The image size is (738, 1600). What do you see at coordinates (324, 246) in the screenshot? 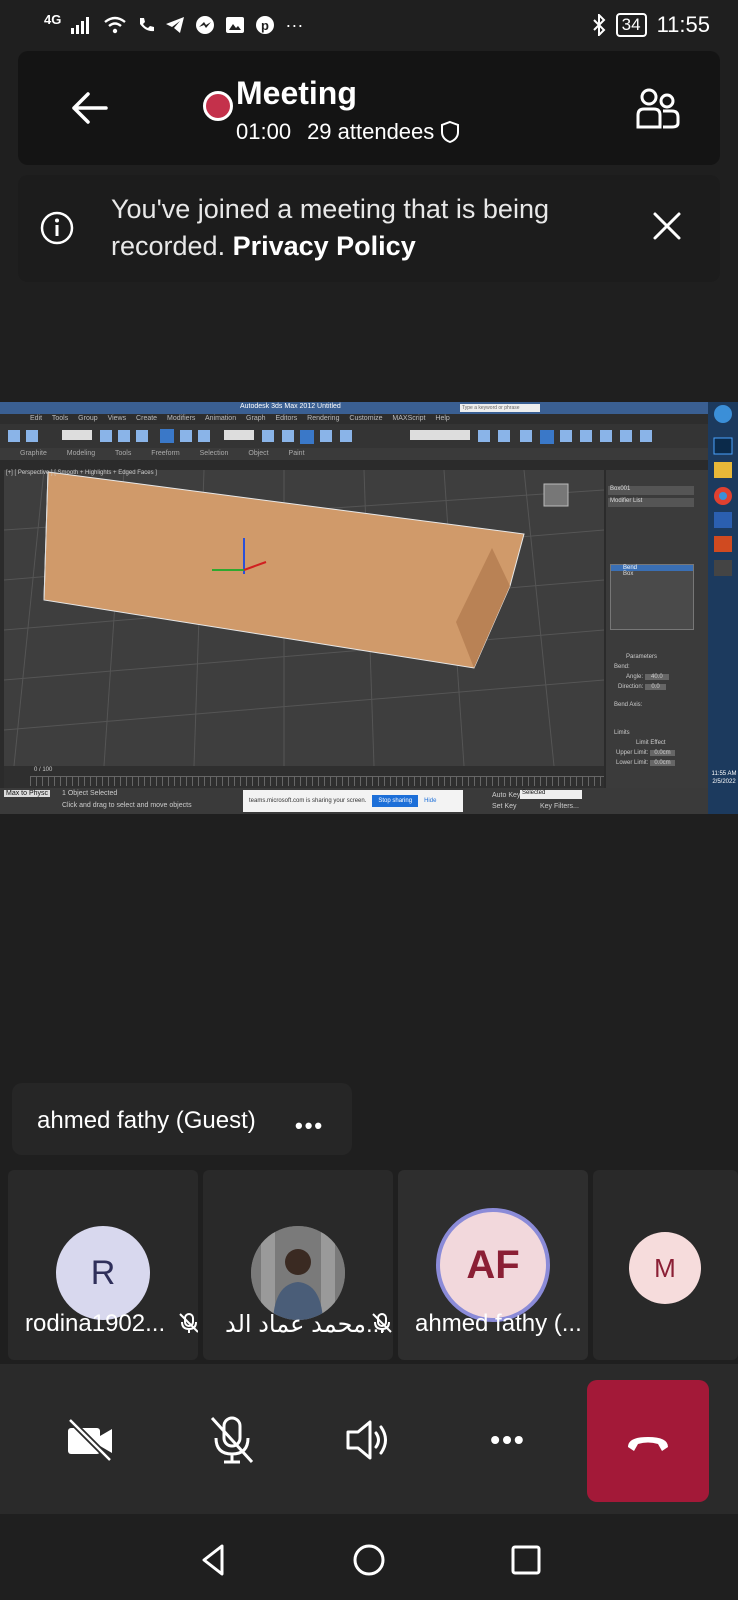
I see `privacy-policy-link: Privacy Policy` at bounding box center [324, 246].